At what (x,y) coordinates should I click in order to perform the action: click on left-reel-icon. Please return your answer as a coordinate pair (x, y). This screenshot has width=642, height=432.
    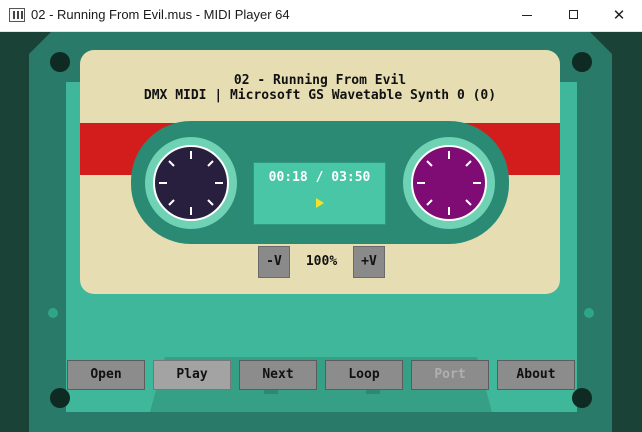
    Looking at the image, I should click on (191, 183).